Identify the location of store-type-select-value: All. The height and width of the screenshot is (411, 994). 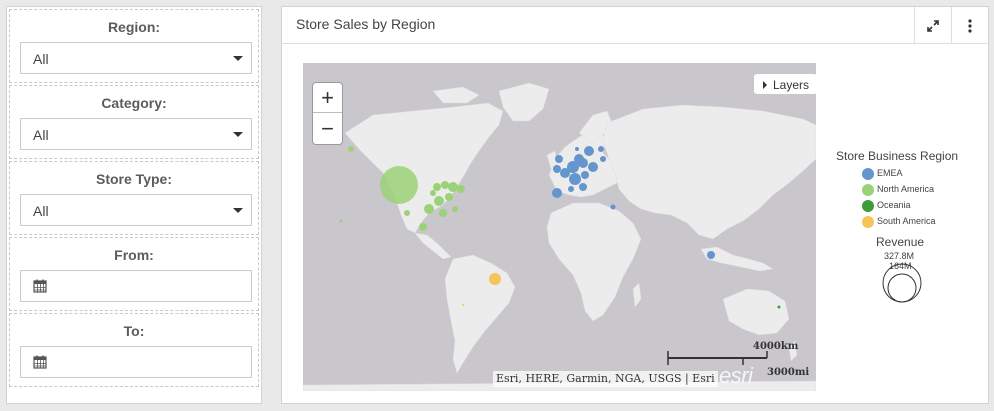
(41, 211).